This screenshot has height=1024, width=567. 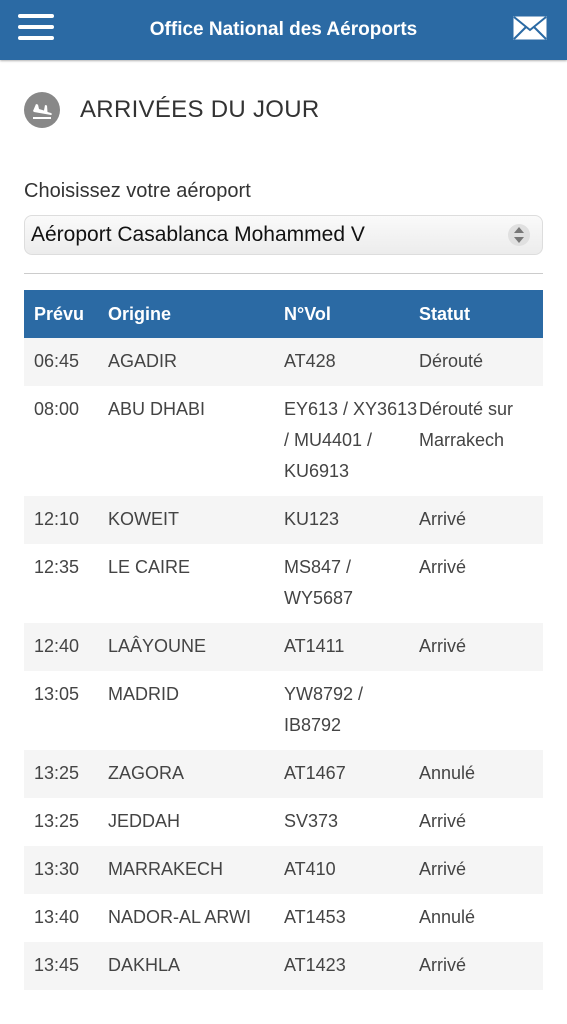 I want to click on table-row: 13:05 MADRID YW8792 / IB8792, so click(x=283, y=710).